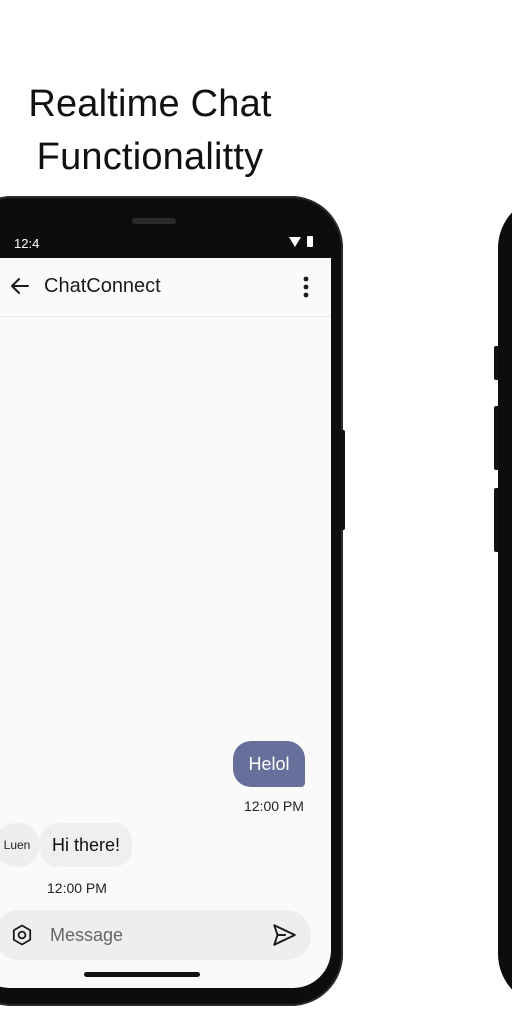 The width and height of the screenshot is (512, 1024). I want to click on battery-icon, so click(310, 241).